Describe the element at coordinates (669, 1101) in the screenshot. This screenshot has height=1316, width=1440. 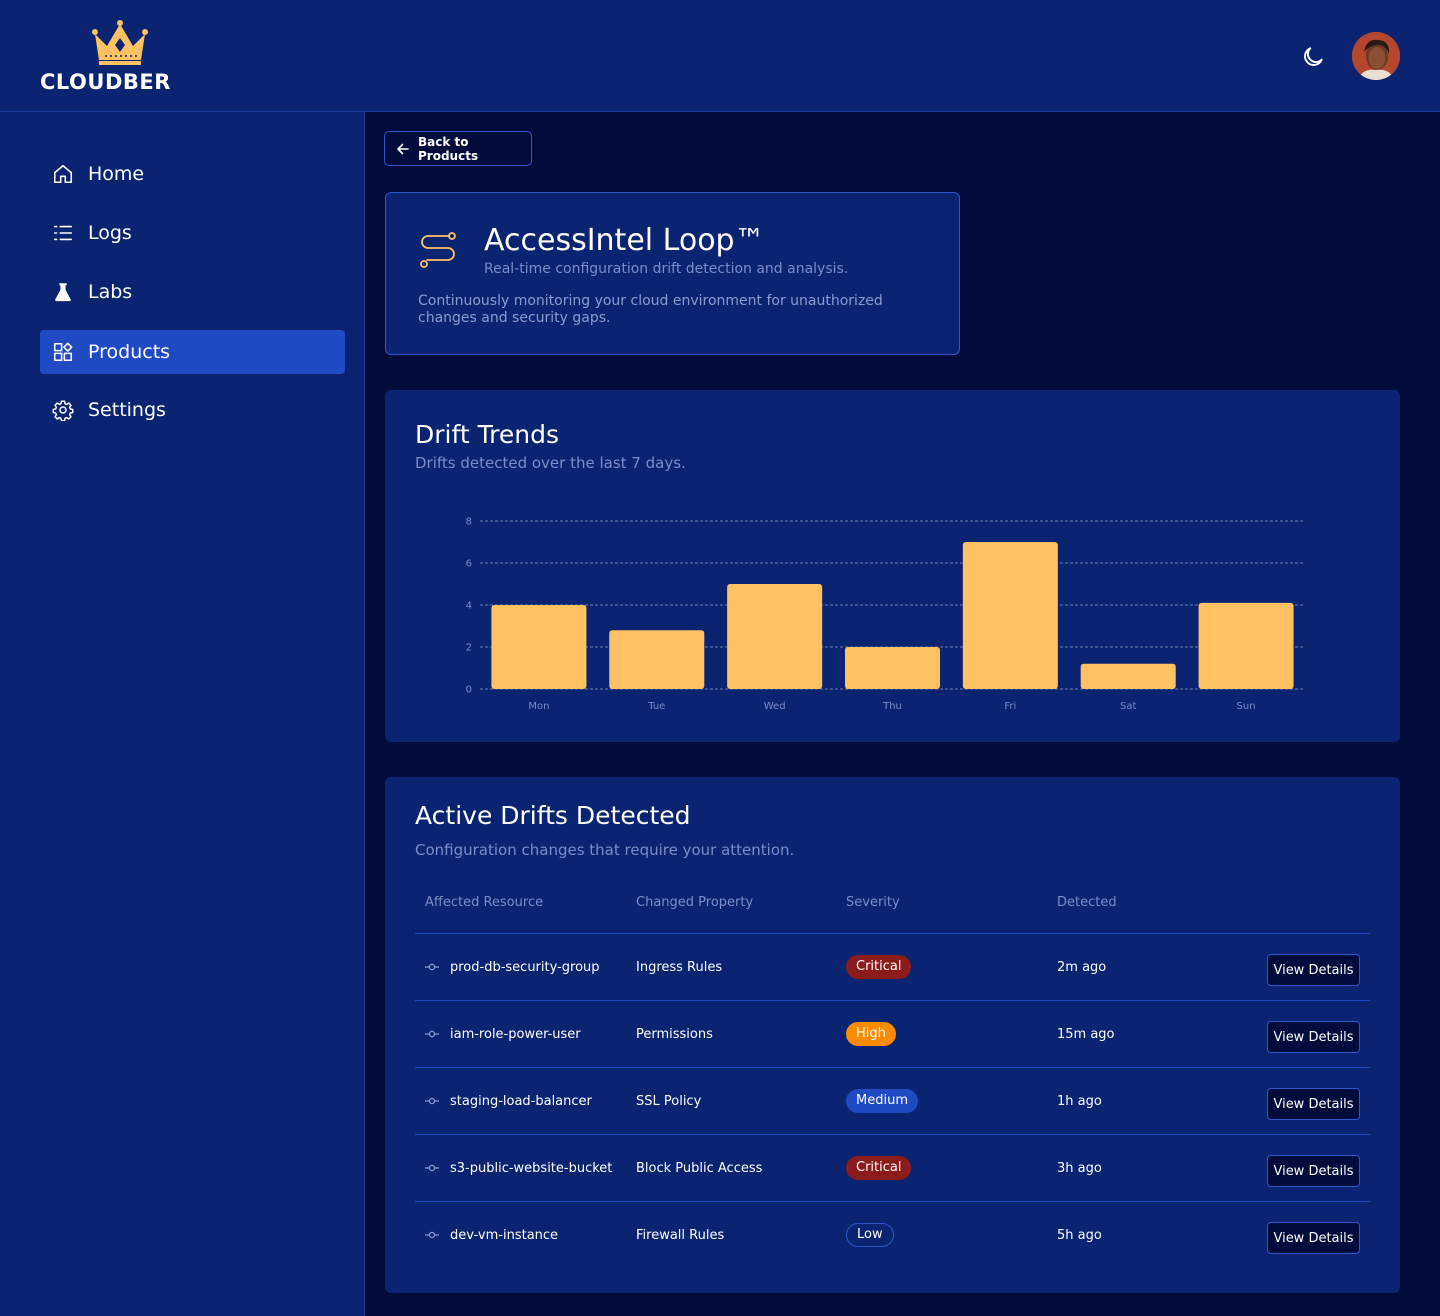
I see `changed-property: SSL Policy` at that location.